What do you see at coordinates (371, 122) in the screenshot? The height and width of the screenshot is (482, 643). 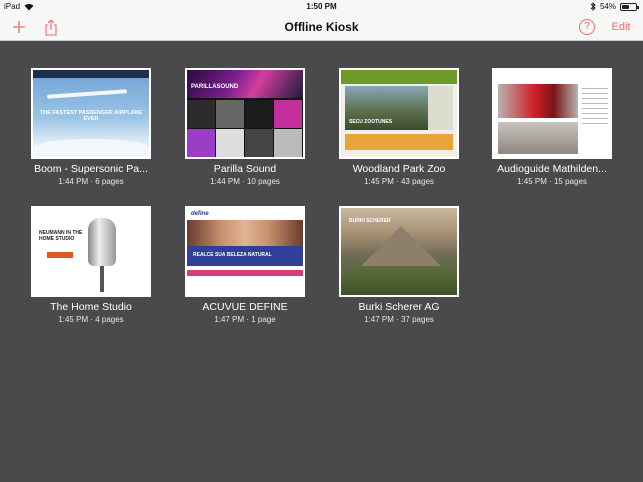 I see `thumbnail-text: SECU ZOOTUNES` at bounding box center [371, 122].